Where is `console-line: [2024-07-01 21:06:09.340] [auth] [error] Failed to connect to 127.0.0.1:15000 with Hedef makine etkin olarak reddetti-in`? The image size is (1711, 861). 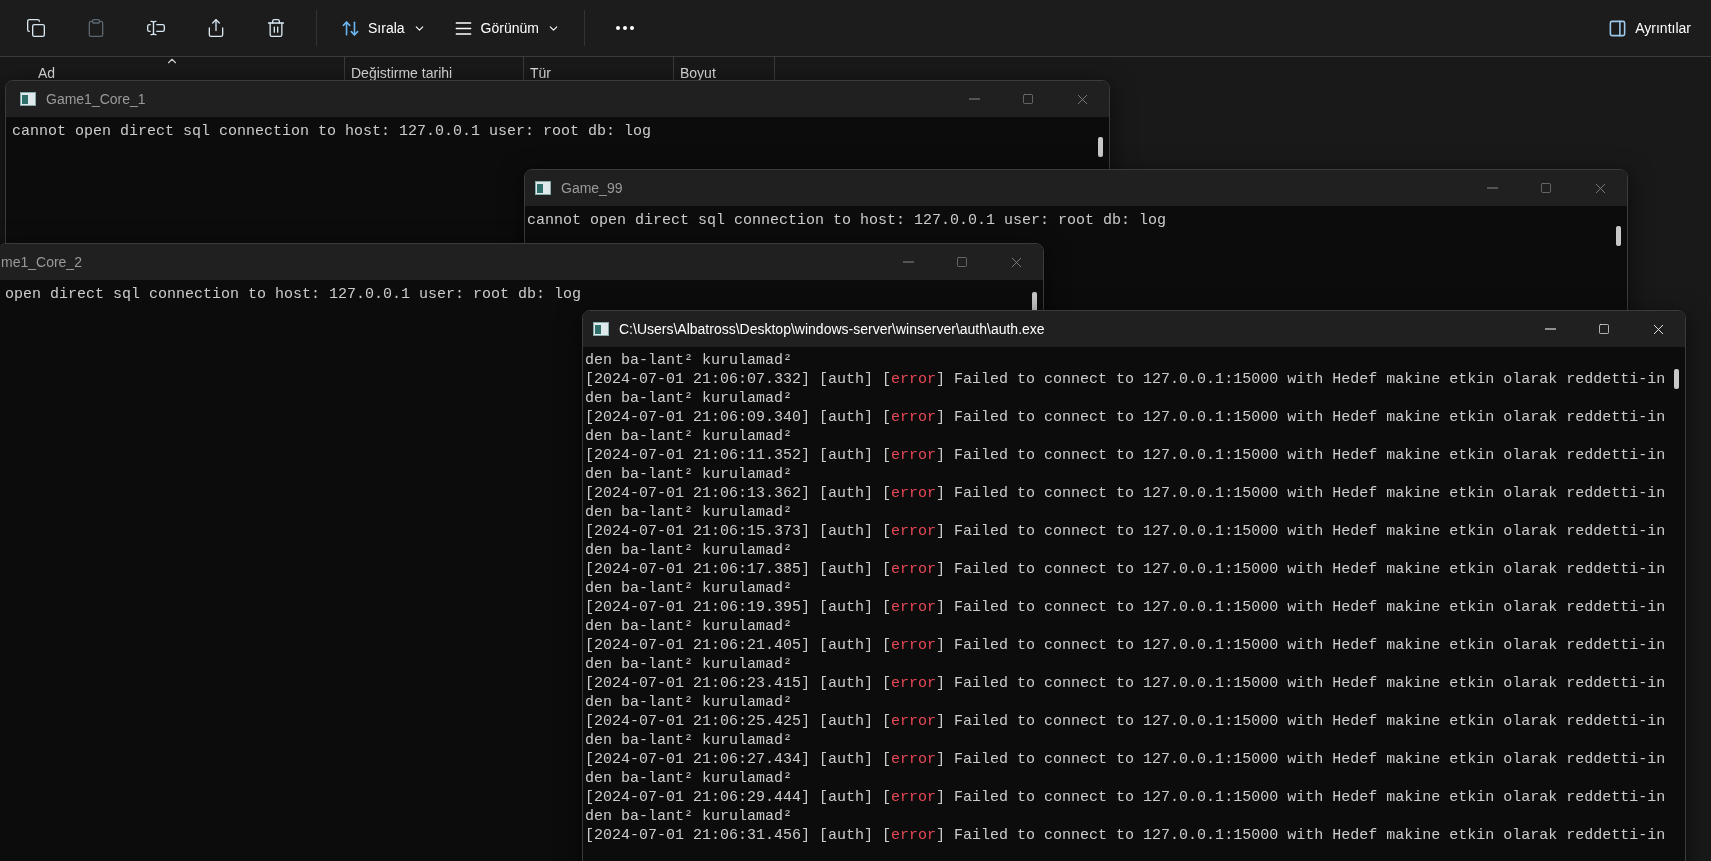
console-line: [2024-07-01 21:06:09.340] [auth] [error] Failed to connect to 127.0.0.1:15000 with Hedef makine etkin olarak reddetti-in is located at coordinates (1125, 417).